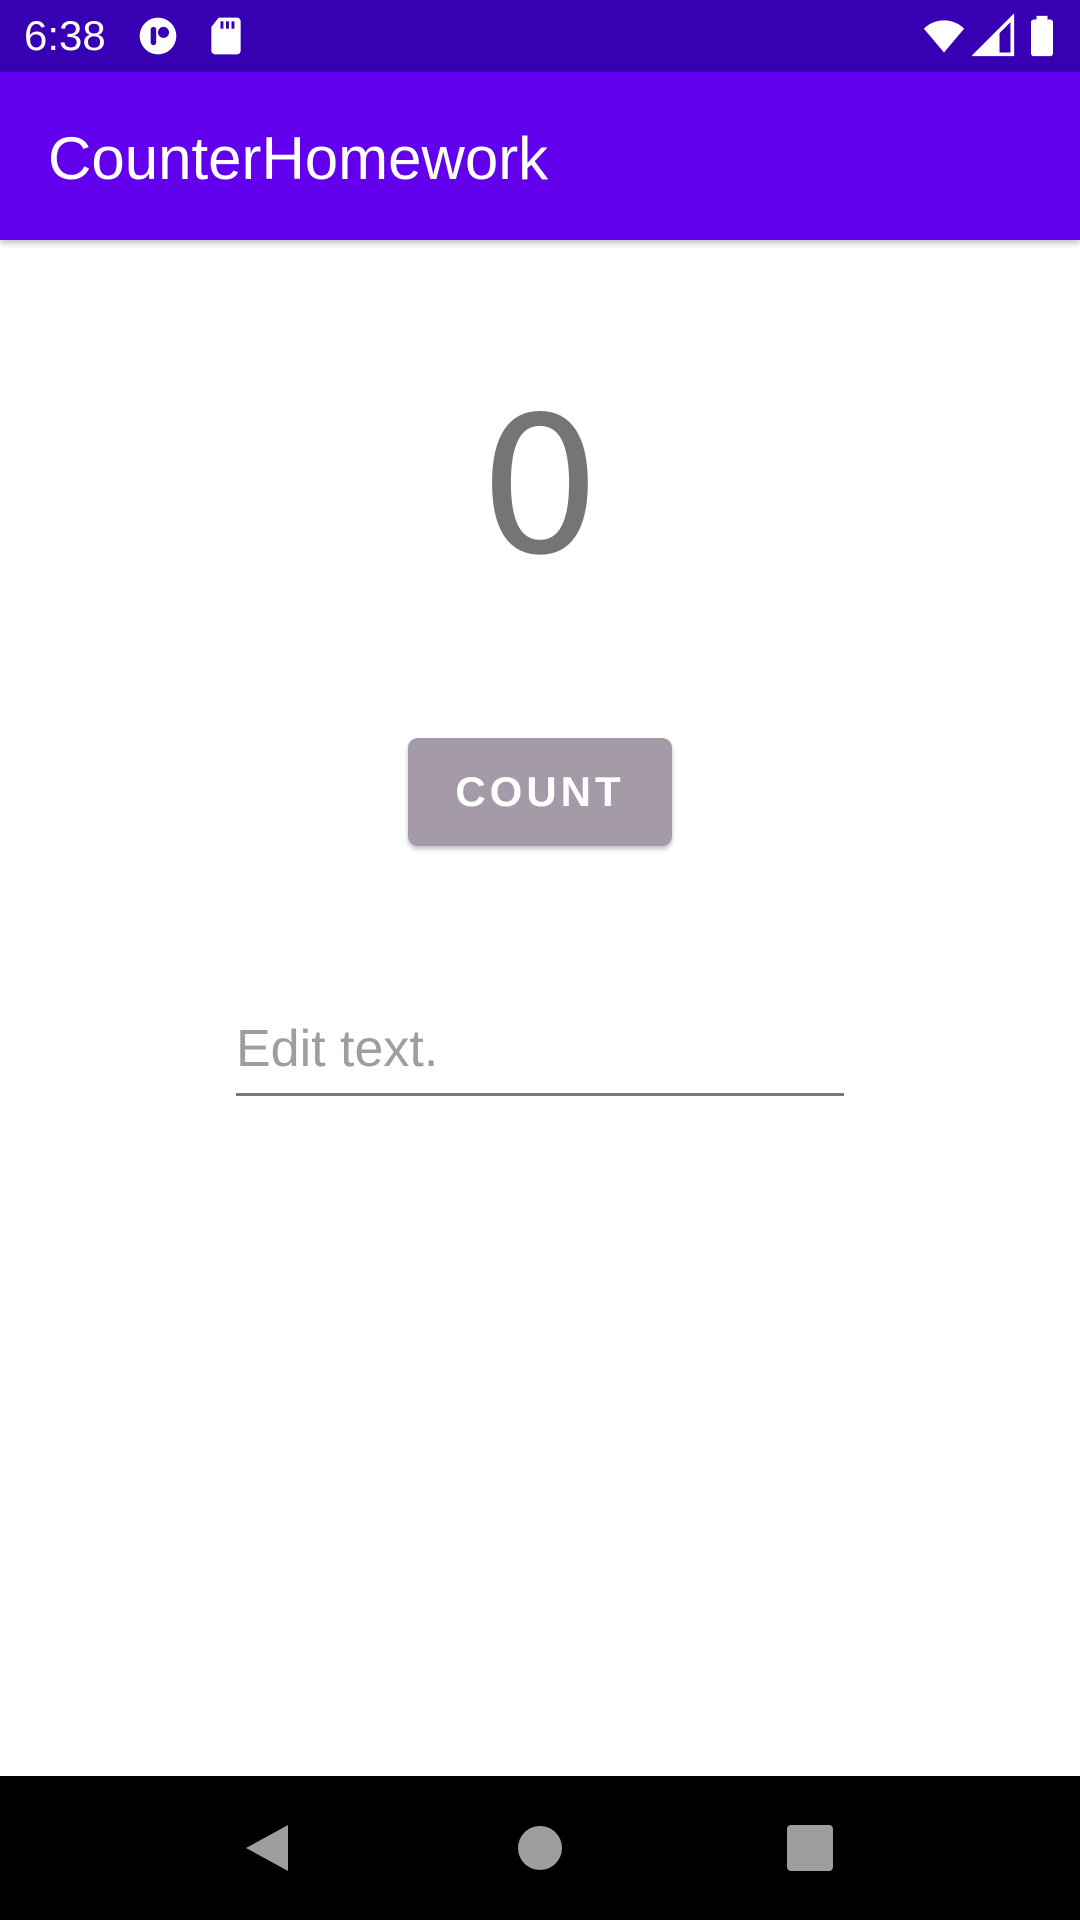  What do you see at coordinates (65, 35) in the screenshot?
I see `status-time: 6:38` at bounding box center [65, 35].